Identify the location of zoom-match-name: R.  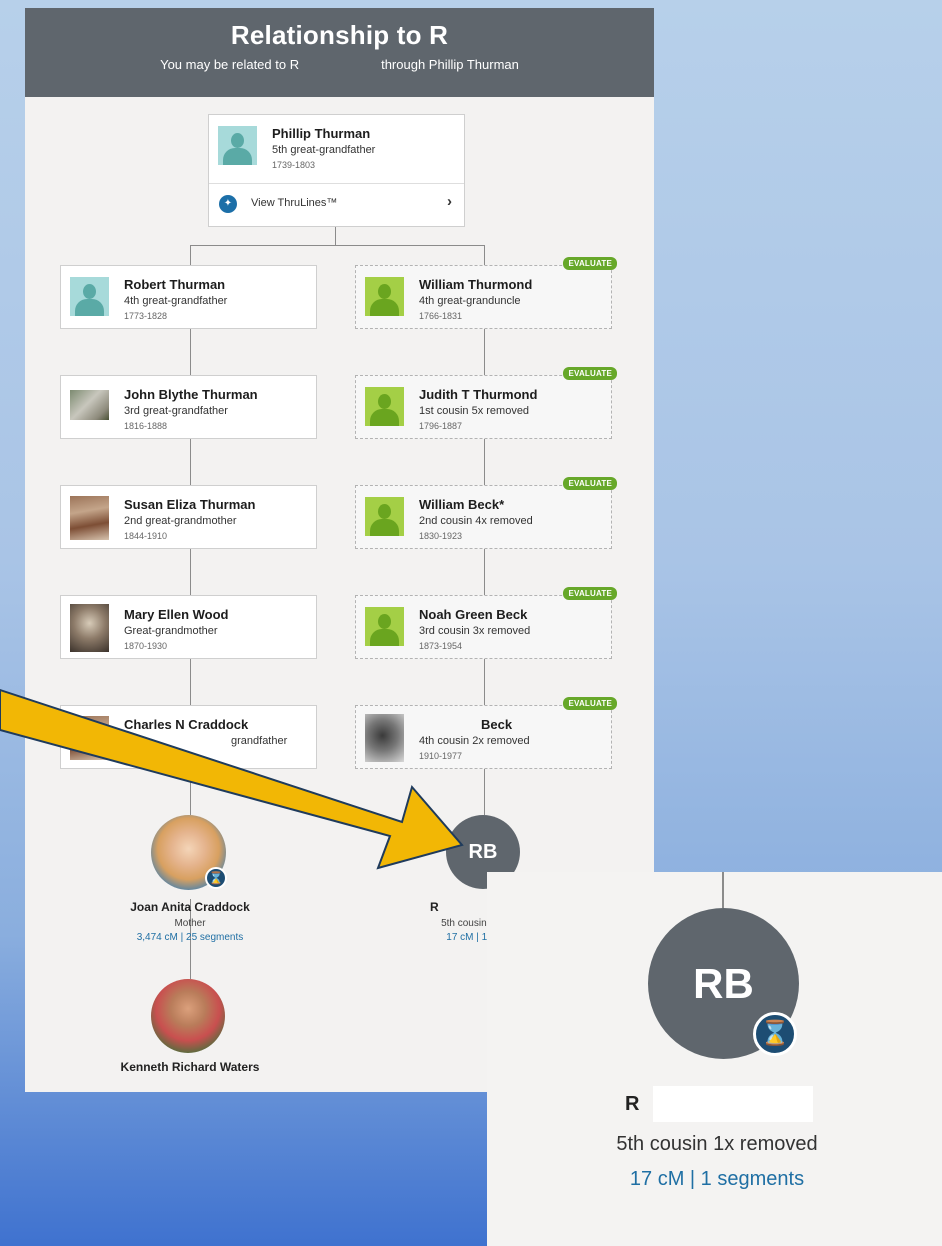
(635, 1104).